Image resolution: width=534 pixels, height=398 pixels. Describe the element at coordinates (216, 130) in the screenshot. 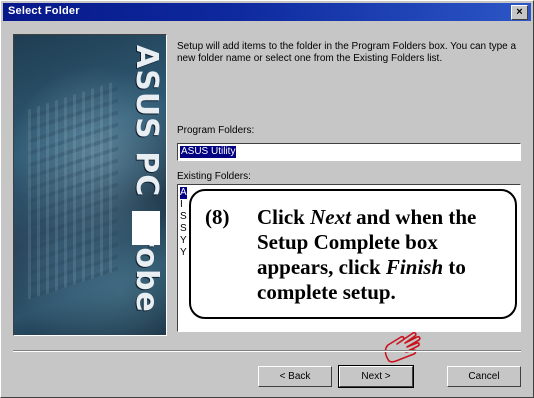

I see `program-folders-label: Program Folders:` at that location.